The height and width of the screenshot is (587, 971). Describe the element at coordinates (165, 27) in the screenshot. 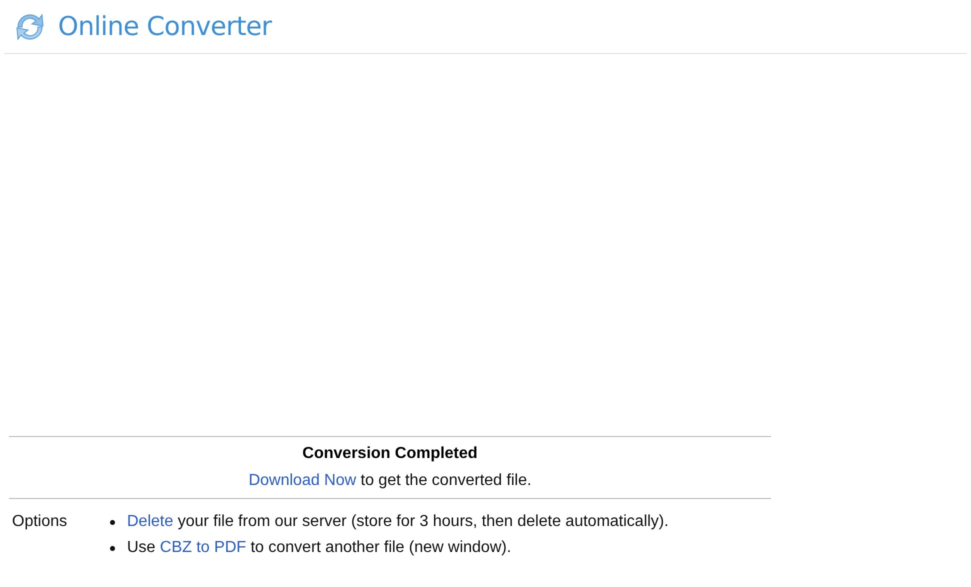

I see `site-title: Online Converter` at that location.